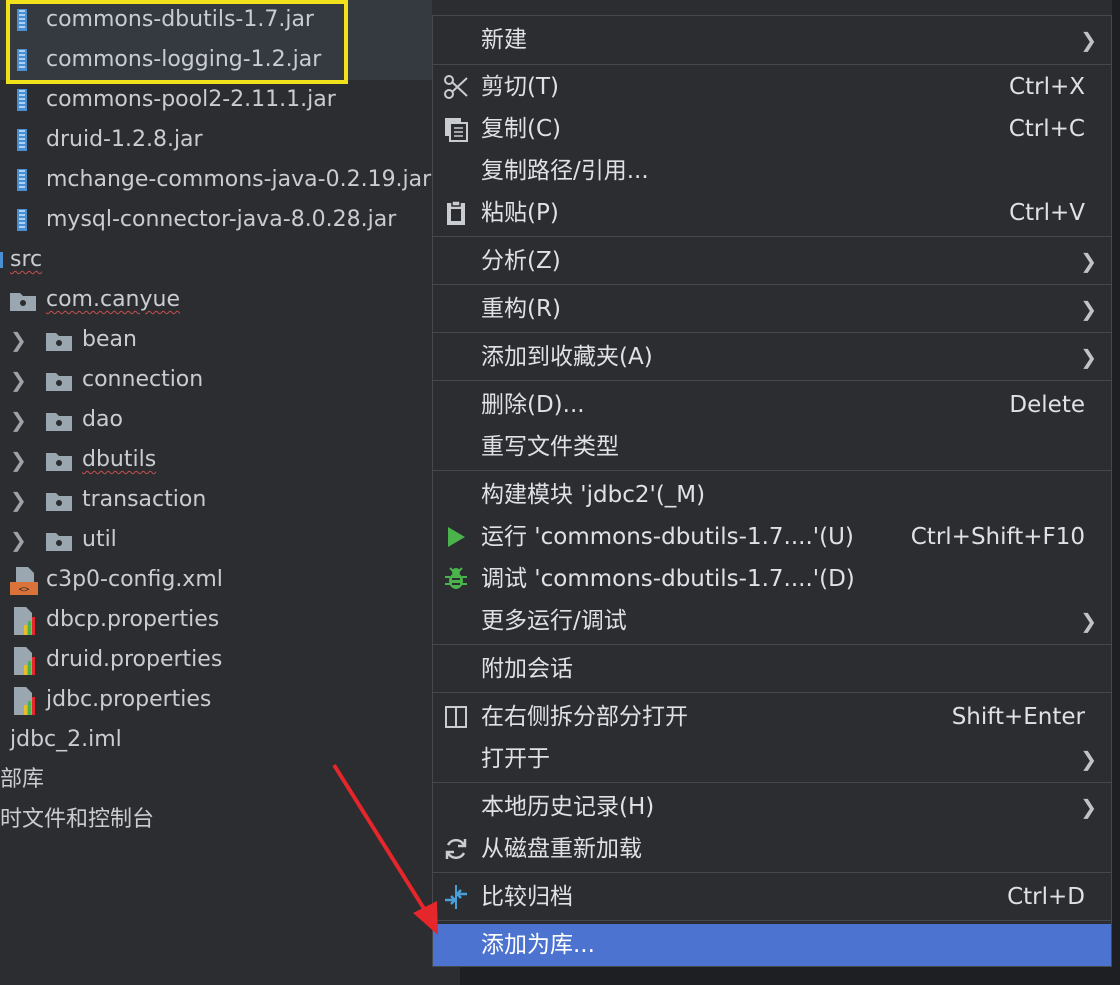 Image resolution: width=1120 pixels, height=985 pixels. I want to click on tree-item-label: mchange-commons-java-0.2.19.jar, so click(239, 179).